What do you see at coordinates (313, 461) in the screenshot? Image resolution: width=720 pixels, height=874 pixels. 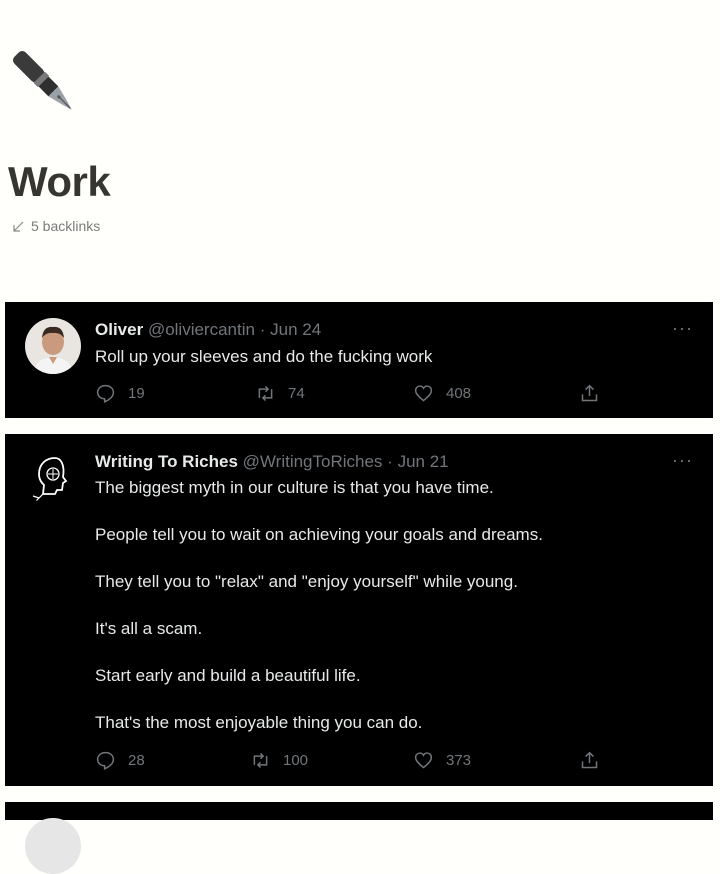 I see `author-handle: @WritingToRiches` at bounding box center [313, 461].